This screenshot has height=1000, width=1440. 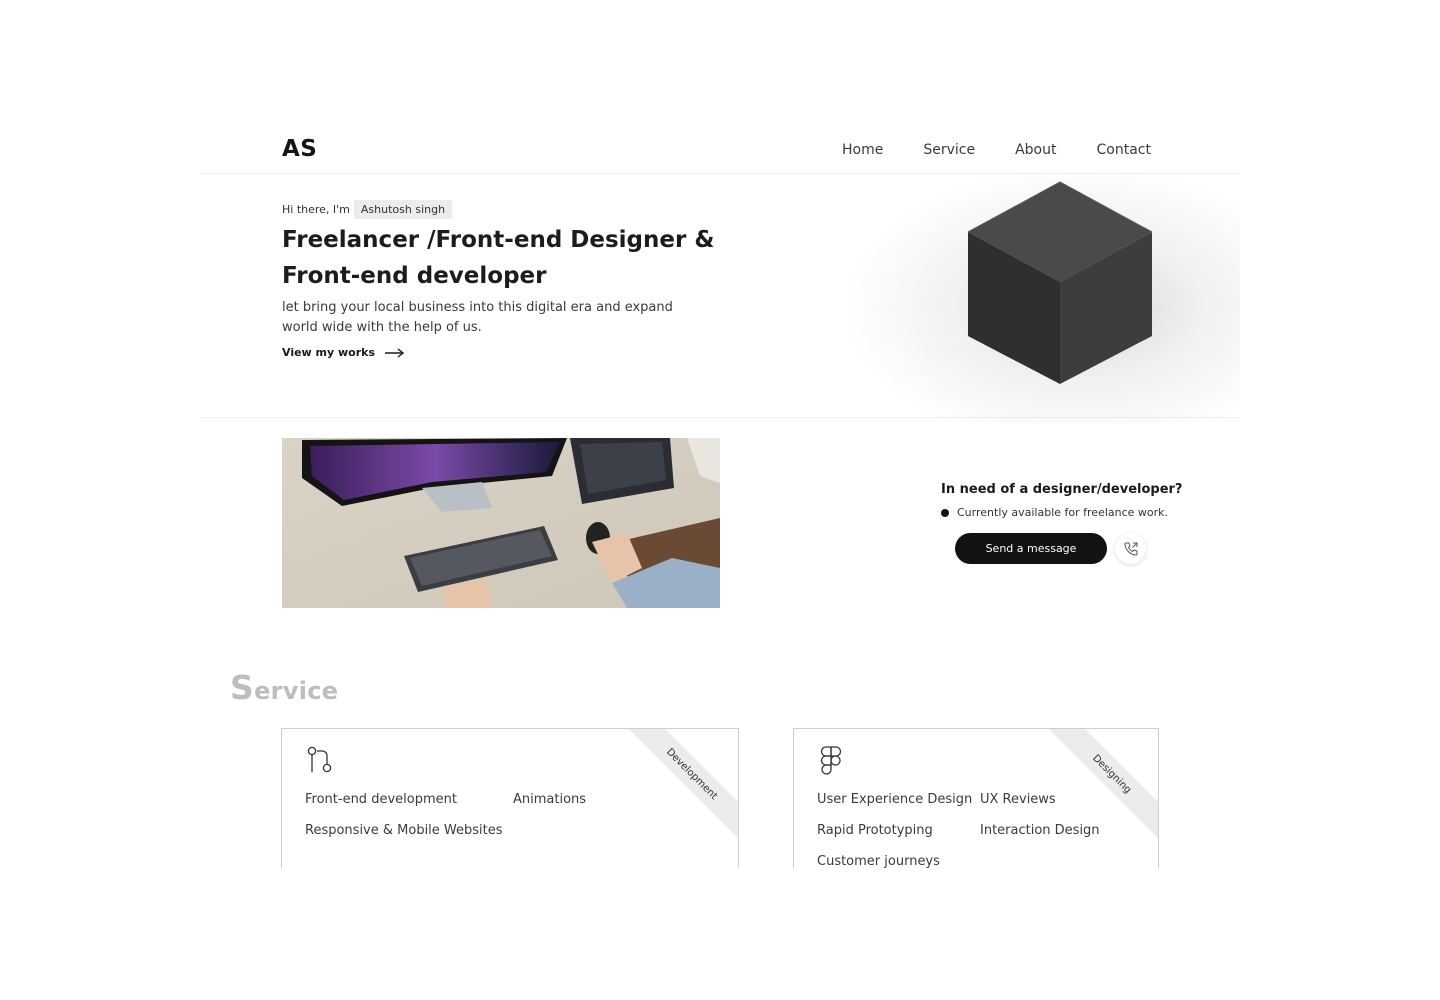 I want to click on workspace-image, so click(x=501, y=523).